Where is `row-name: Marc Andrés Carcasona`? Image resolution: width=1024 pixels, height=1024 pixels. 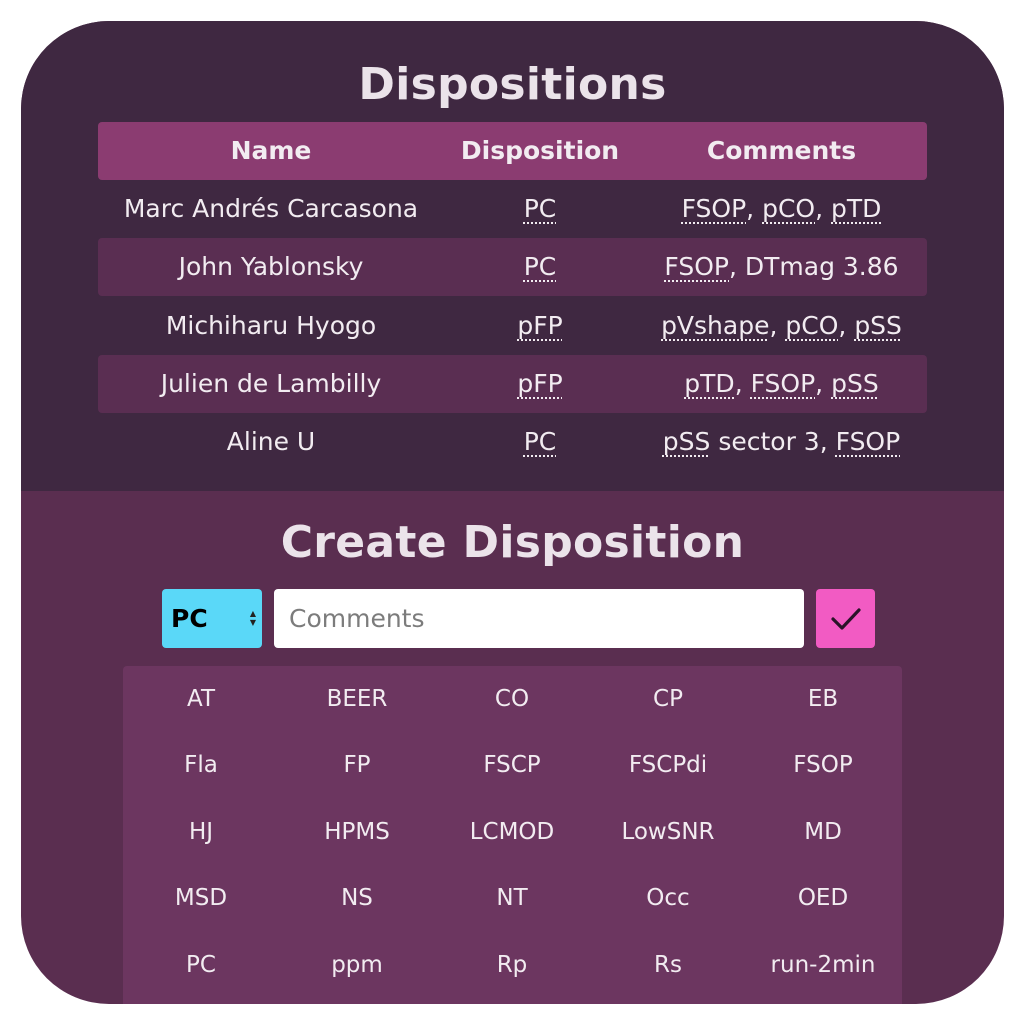 row-name: Marc Andrés Carcasona is located at coordinates (271, 208).